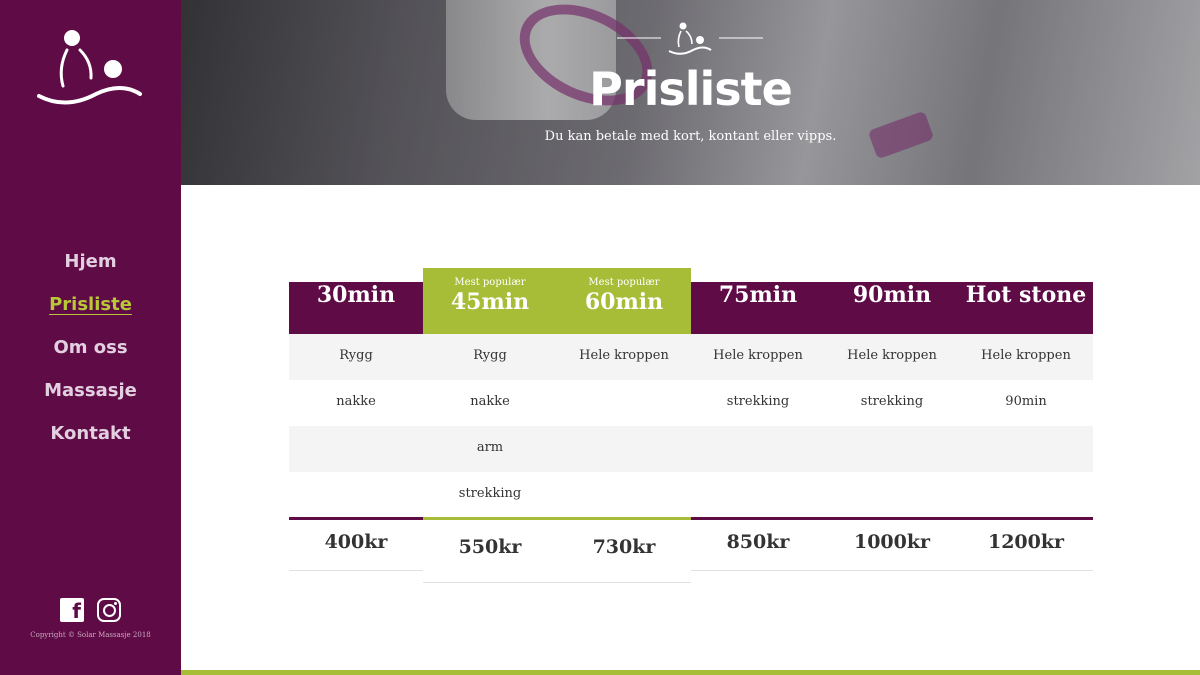 The image size is (1200, 675). I want to click on price-column-header: 90min, so click(892, 308).